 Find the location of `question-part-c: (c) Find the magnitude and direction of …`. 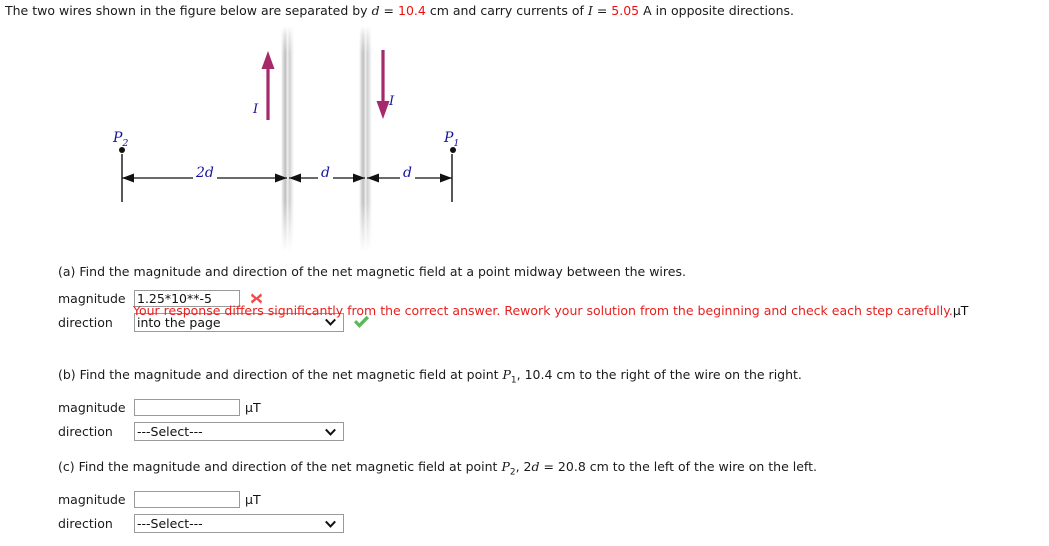

question-part-c: (c) Find the magnitude and direction of … is located at coordinates (437, 497).